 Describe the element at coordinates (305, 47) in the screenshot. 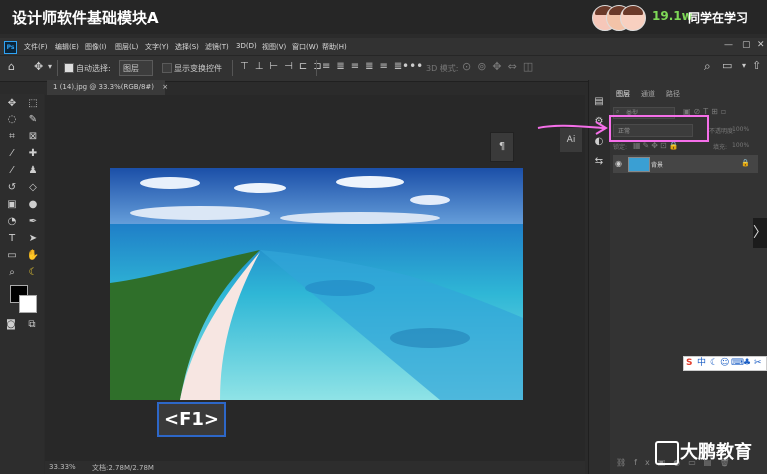

I see `menu-window: 窗口(W)` at that location.